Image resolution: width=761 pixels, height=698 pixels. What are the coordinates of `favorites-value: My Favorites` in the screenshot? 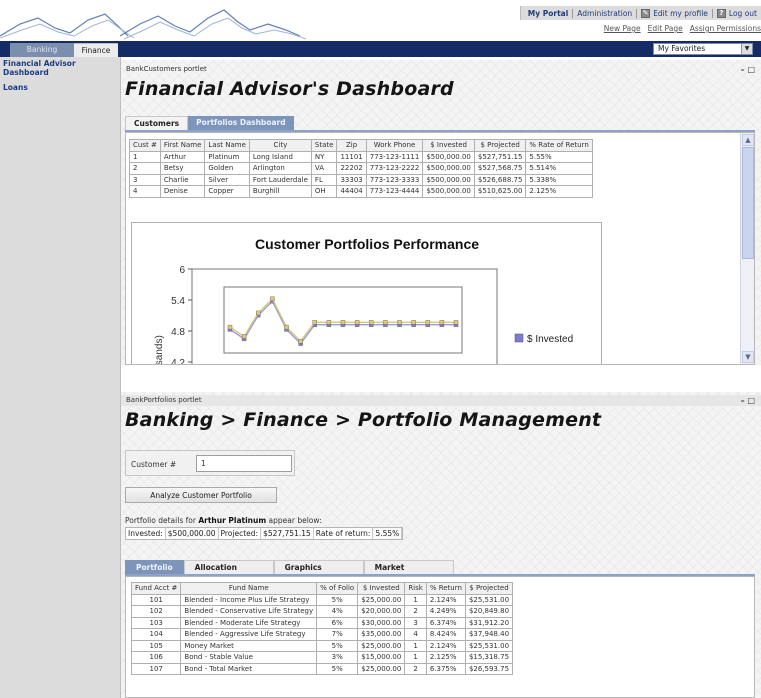 It's located at (682, 48).